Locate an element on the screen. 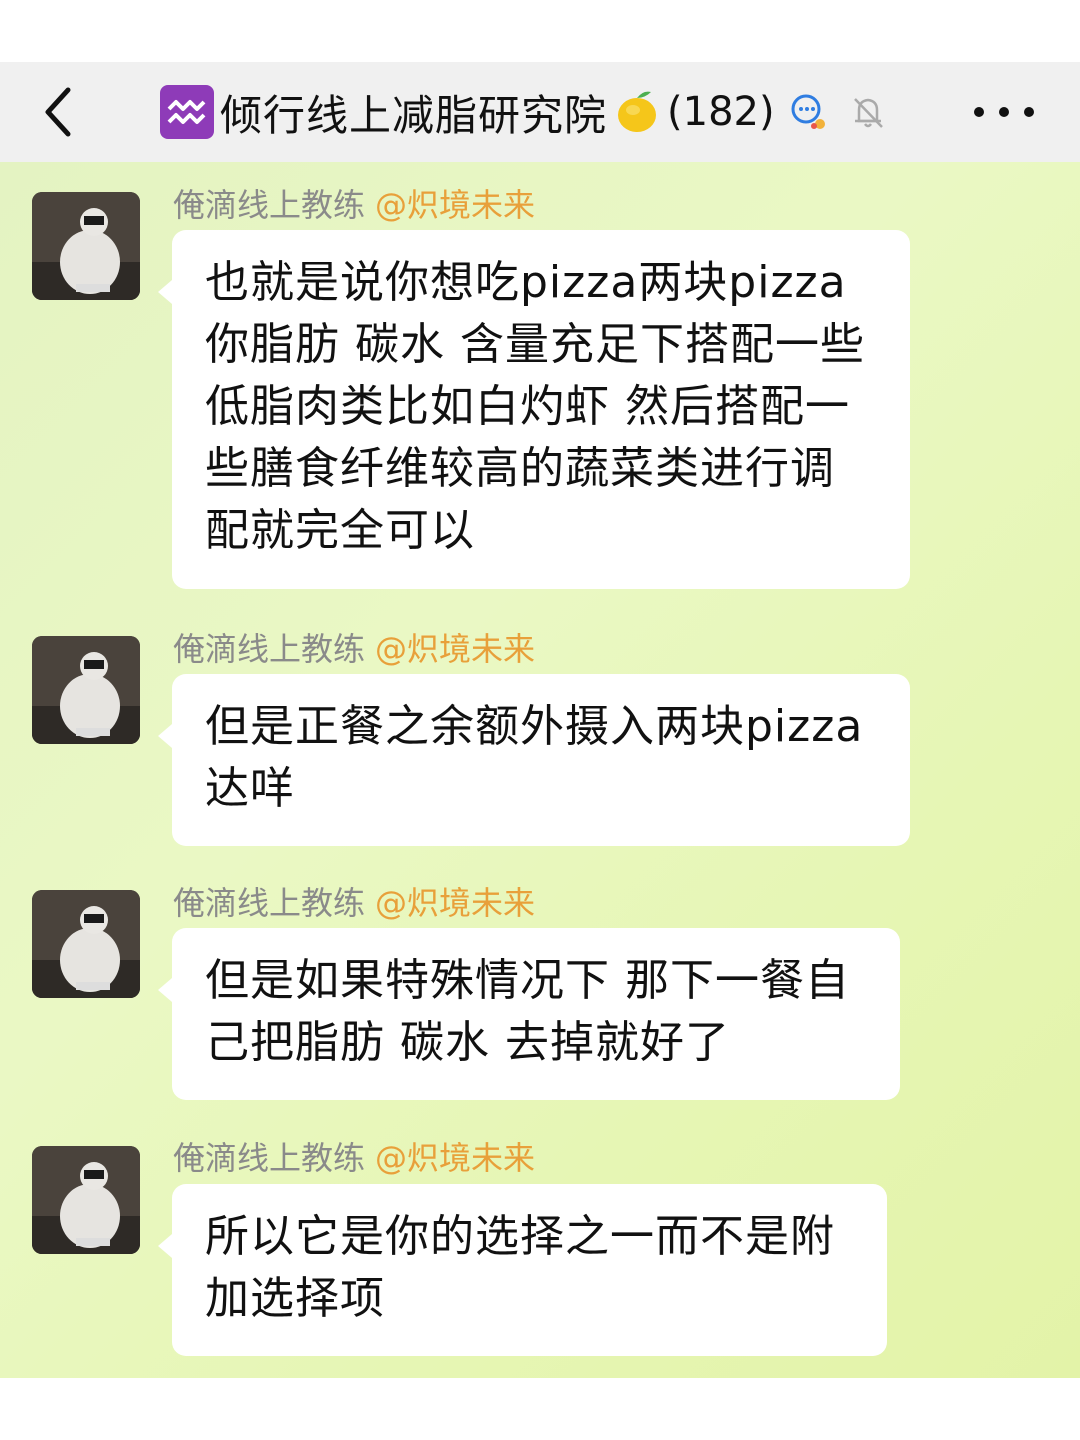 The image size is (1080, 1440). chevron-left-icon is located at coordinates (58, 112).